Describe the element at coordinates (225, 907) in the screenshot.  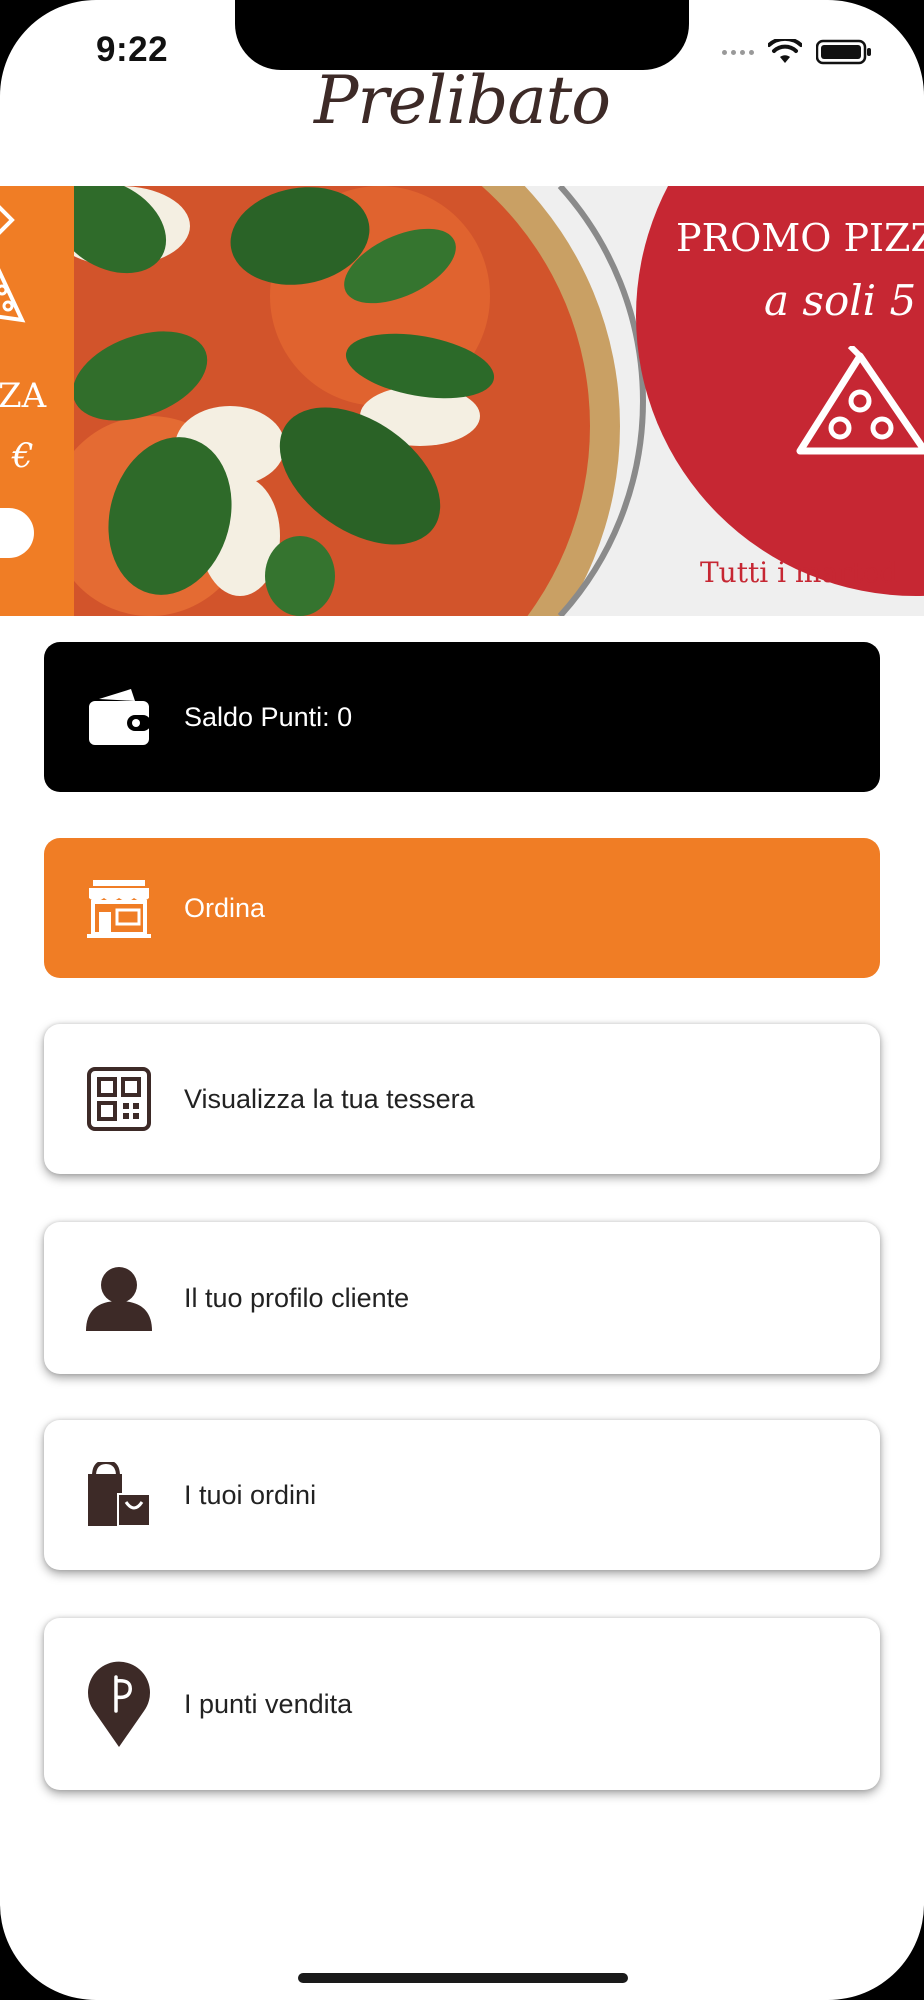
I see `order-label: Ordina` at that location.